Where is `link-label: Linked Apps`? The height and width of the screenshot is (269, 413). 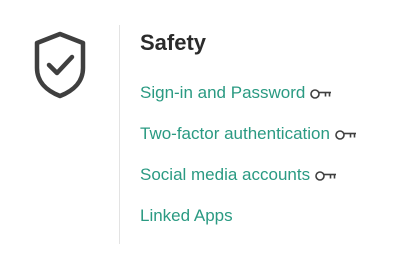 link-label: Linked Apps is located at coordinates (186, 216).